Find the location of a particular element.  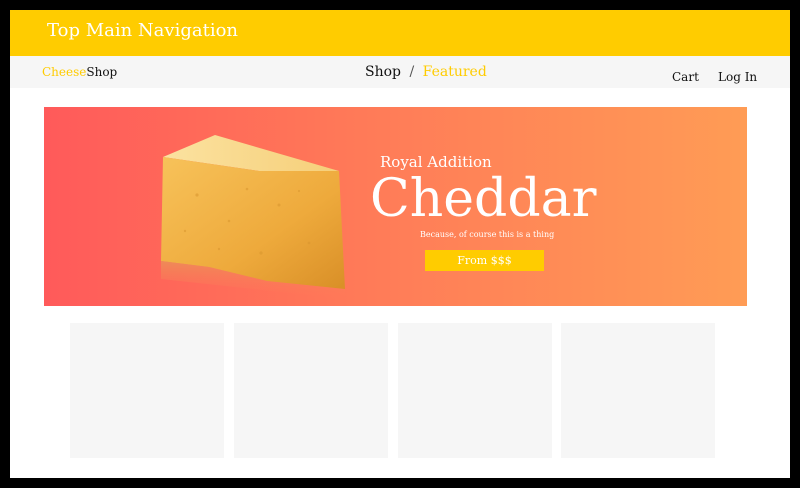

logo-text-cheese: Cheese is located at coordinates (64, 72).